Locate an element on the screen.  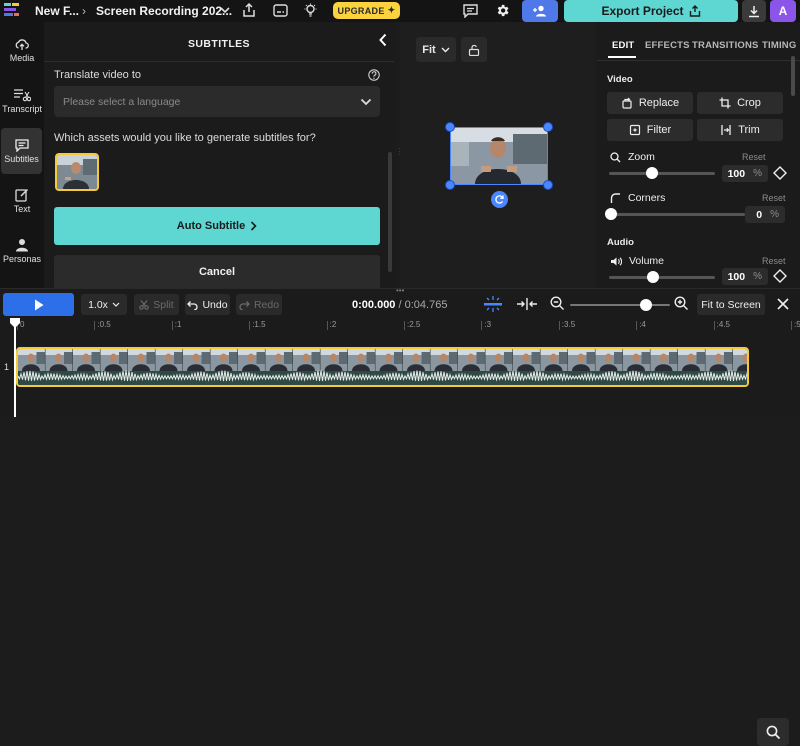
zoom-value-input: 100 % is located at coordinates (745, 173).